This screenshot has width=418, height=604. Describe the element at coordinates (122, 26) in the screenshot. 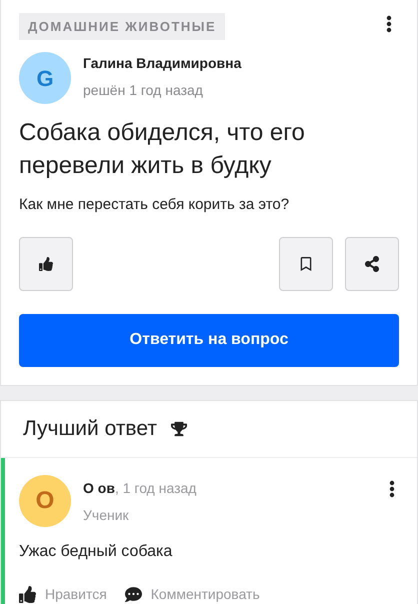

I see `category-tag: ДОМАШНИЕ ЖИВОТНЫЕ` at that location.